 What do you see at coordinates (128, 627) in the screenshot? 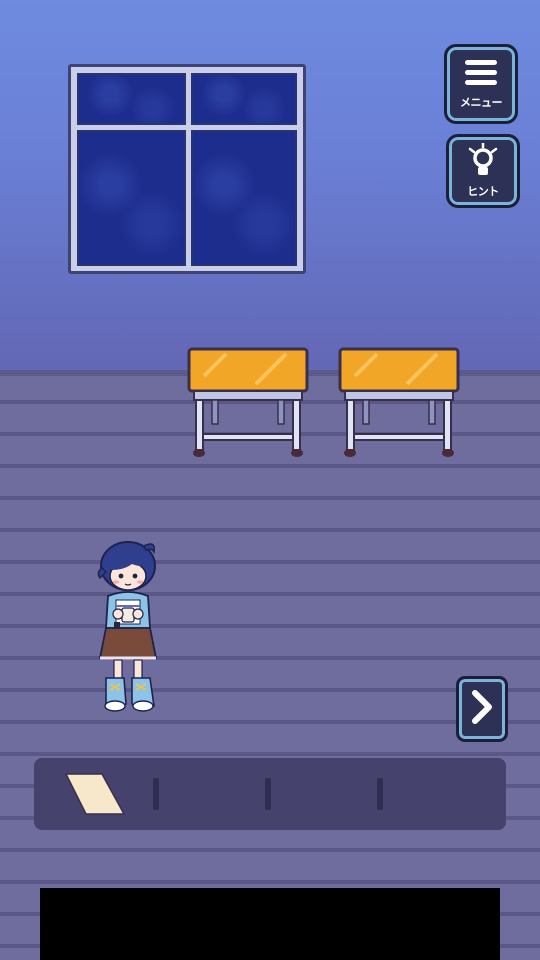
I see `player-character` at bounding box center [128, 627].